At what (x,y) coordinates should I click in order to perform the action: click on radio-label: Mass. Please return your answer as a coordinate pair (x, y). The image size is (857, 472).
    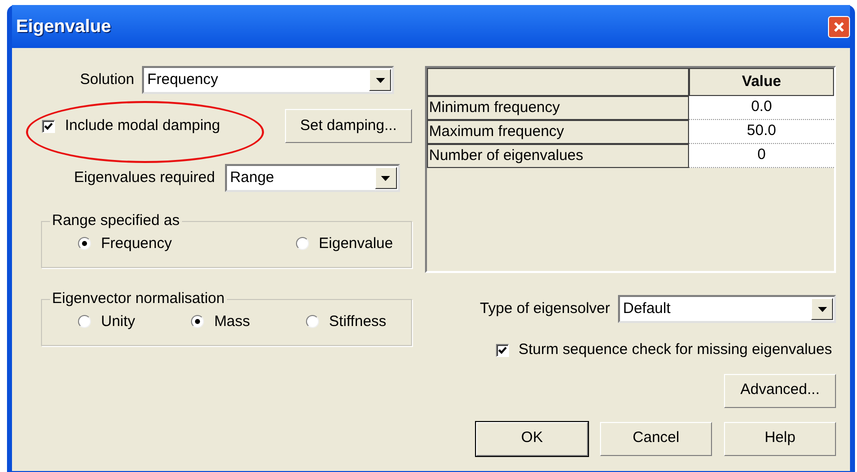
    Looking at the image, I should click on (232, 322).